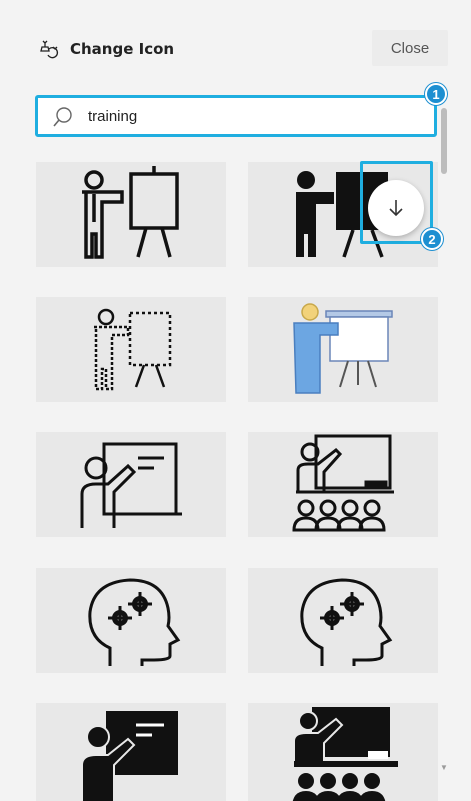  I want to click on icon-result-teacher-board-filled, so click(131, 752).